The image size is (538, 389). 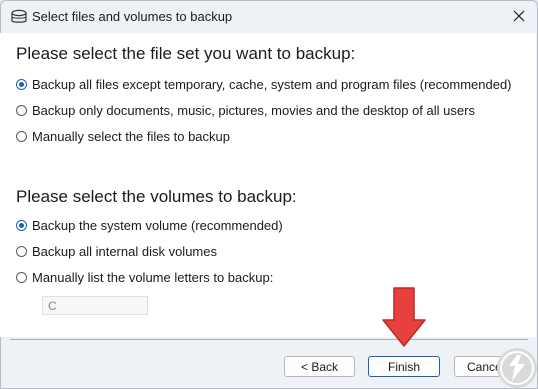 I want to click on volume-option-label: Backup all internal disk volumes, so click(x=124, y=251).